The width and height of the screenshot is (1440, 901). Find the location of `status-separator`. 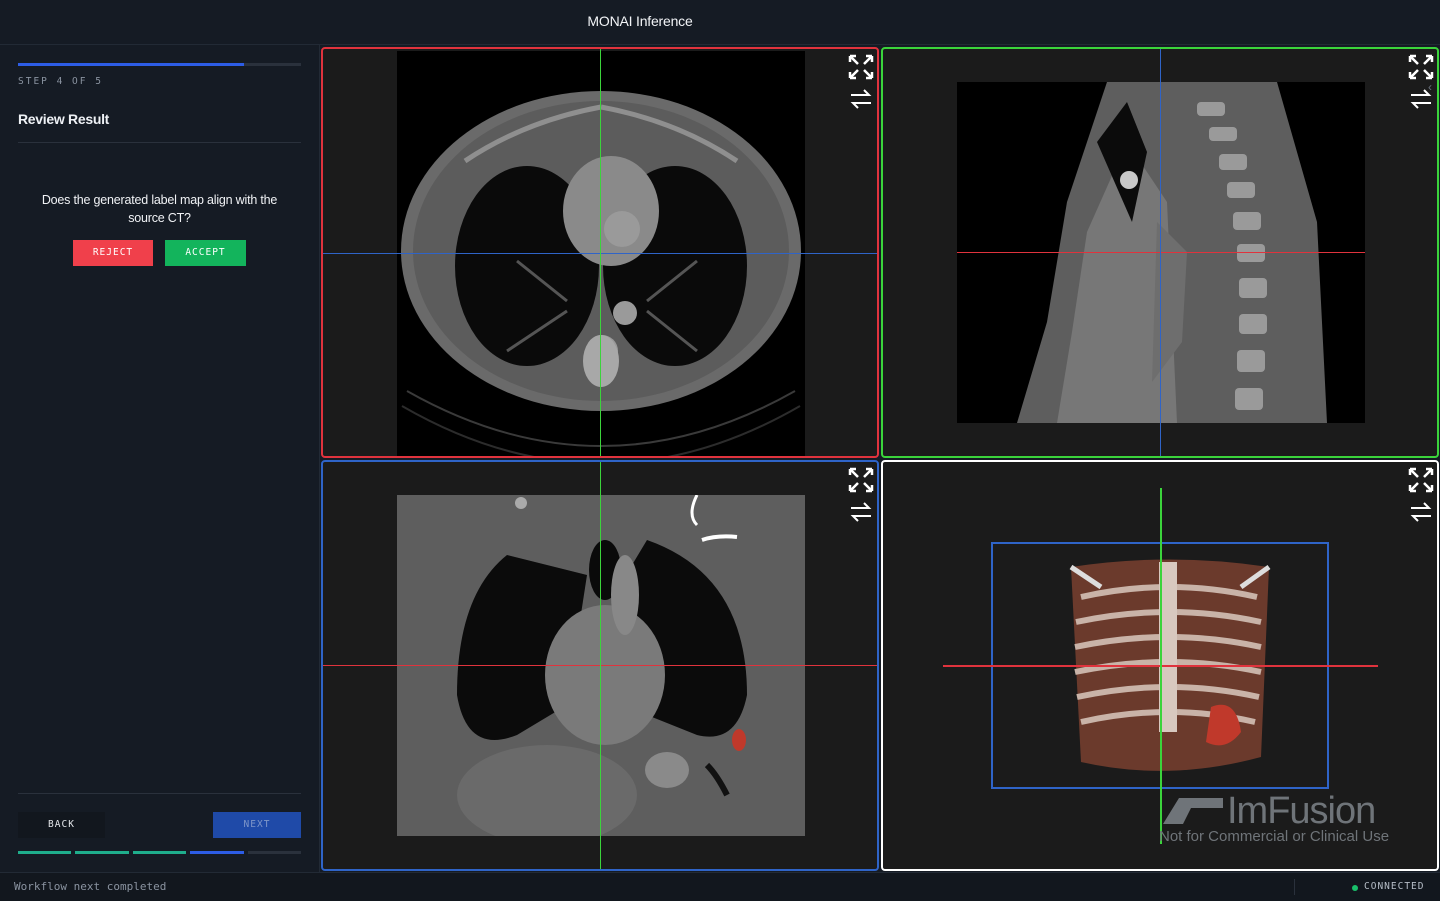

status-separator is located at coordinates (1294, 887).